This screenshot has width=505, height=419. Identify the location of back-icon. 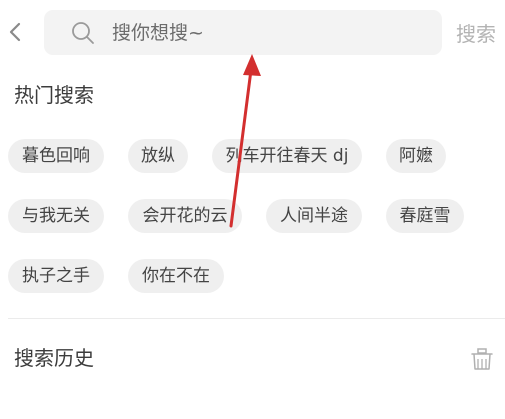
(16, 32).